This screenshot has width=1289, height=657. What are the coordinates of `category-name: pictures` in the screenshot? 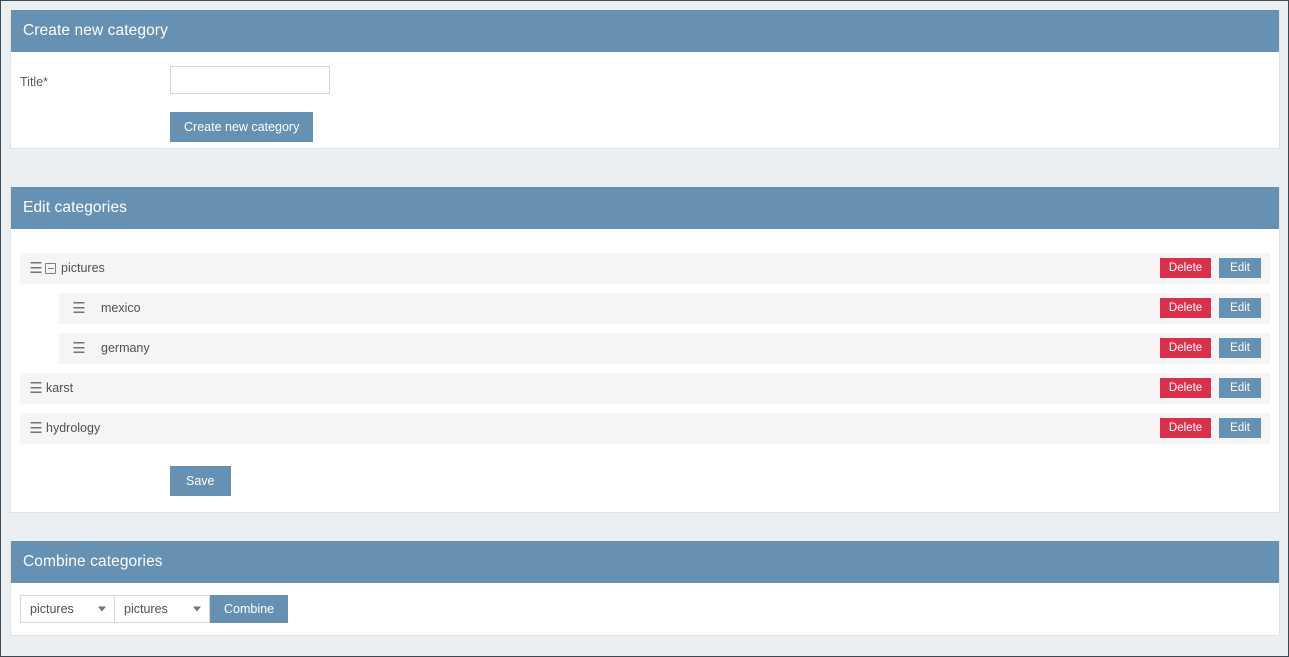 It's located at (83, 268).